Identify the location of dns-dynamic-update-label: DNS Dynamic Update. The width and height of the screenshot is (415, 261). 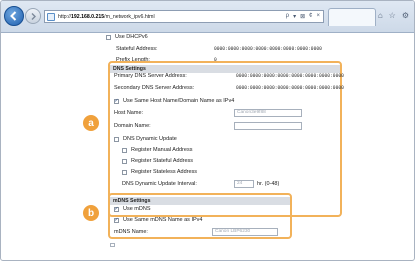
(150, 139).